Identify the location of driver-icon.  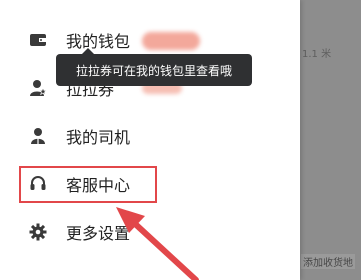
(38, 136).